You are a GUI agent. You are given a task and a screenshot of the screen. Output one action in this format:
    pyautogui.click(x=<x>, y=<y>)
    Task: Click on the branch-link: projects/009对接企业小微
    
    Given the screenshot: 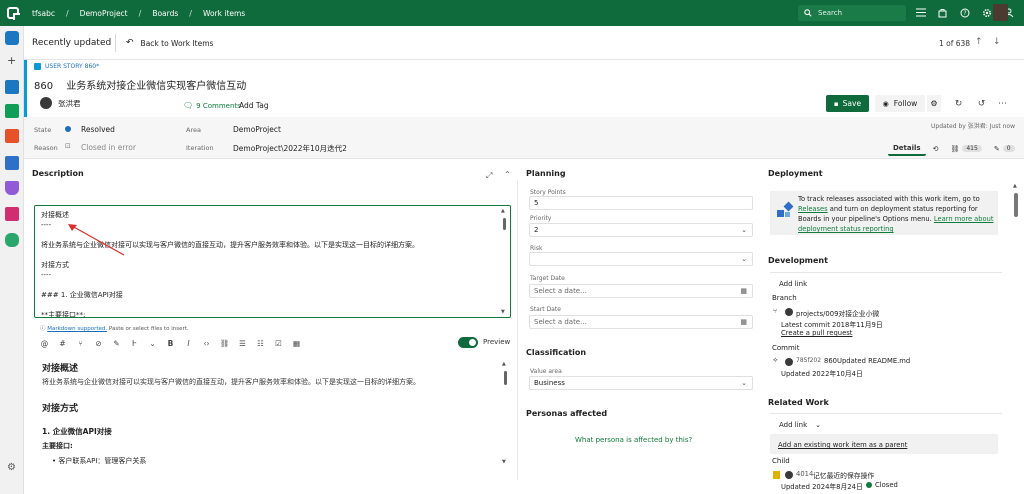 What is the action you would take?
    pyautogui.click(x=837, y=313)
    